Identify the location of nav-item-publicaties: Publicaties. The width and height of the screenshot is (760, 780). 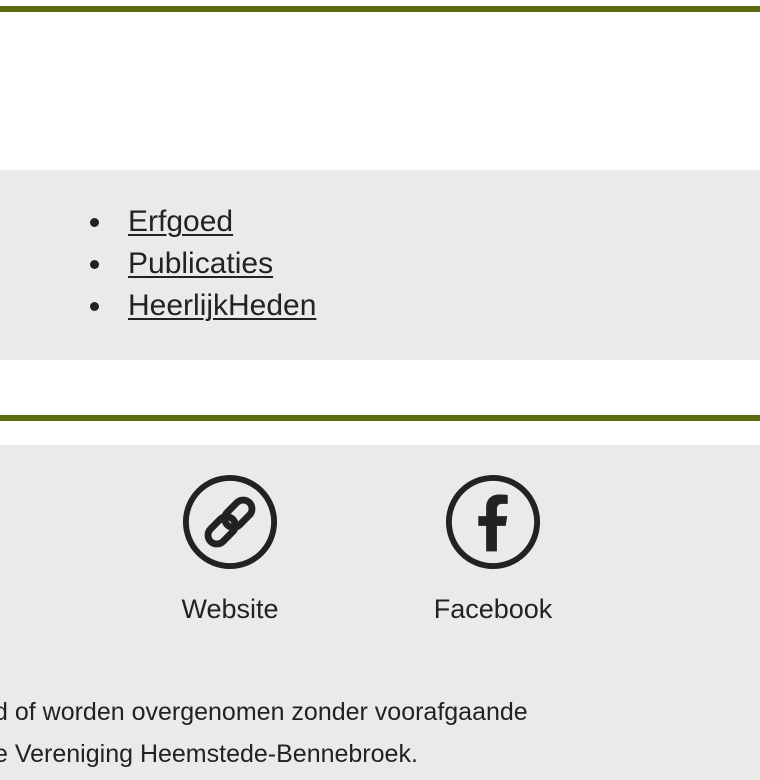
(203, 264).